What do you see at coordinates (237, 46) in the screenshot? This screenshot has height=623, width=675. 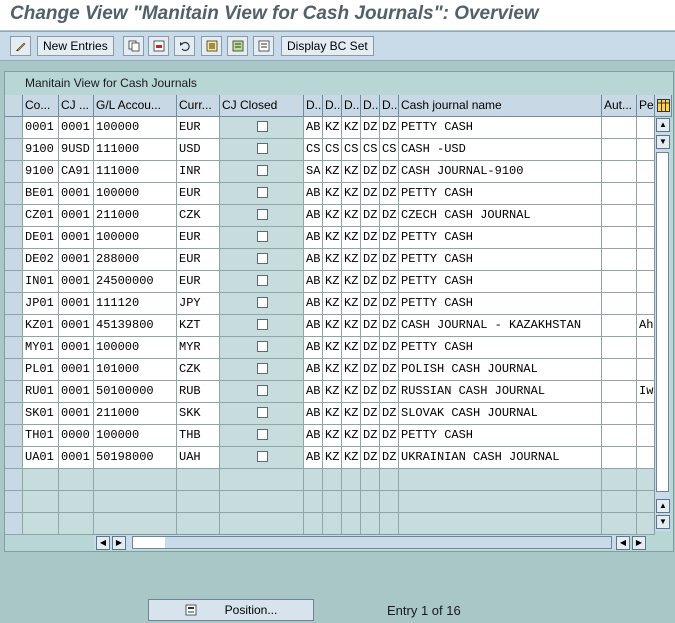 I see `select-block-button` at bounding box center [237, 46].